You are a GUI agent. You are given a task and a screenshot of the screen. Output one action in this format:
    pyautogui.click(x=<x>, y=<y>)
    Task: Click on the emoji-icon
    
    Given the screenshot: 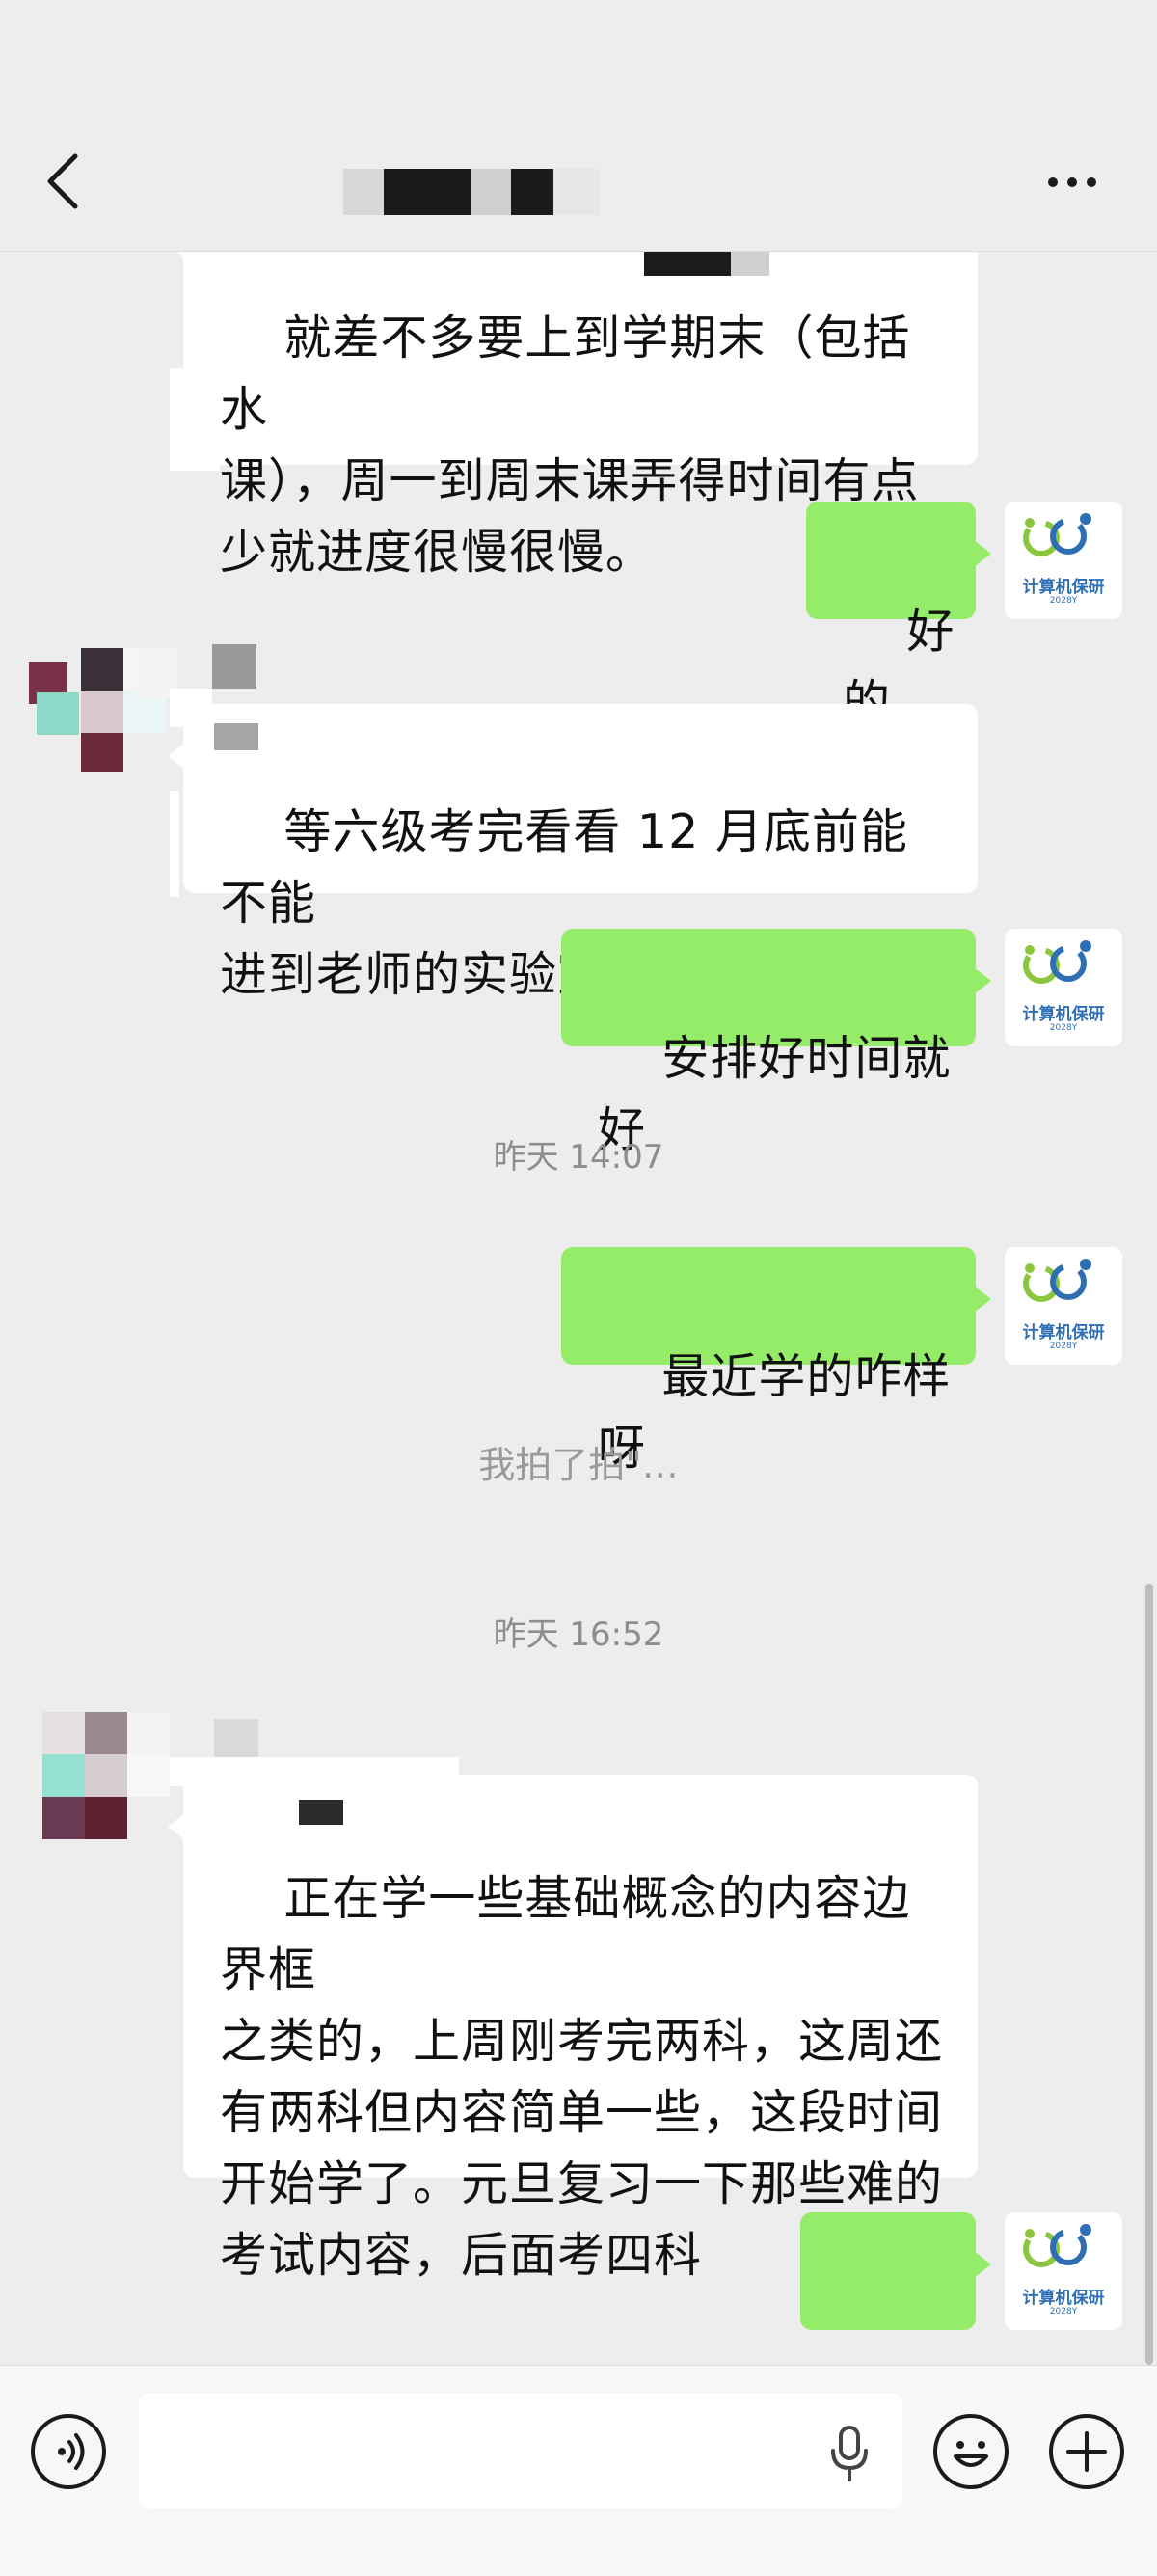 What is the action you would take?
    pyautogui.click(x=971, y=2454)
    